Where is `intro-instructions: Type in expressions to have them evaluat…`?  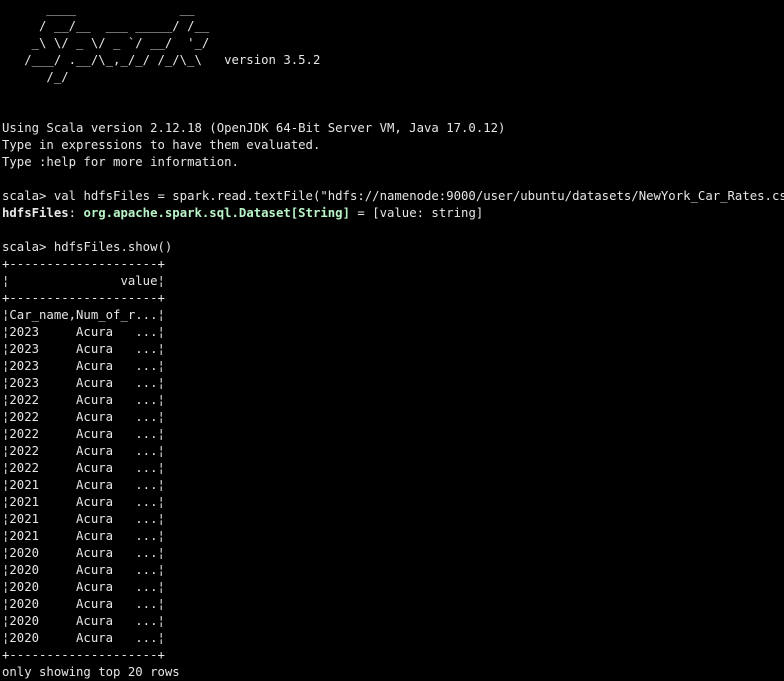 intro-instructions: Type in expressions to have them evaluat… is located at coordinates (161, 145).